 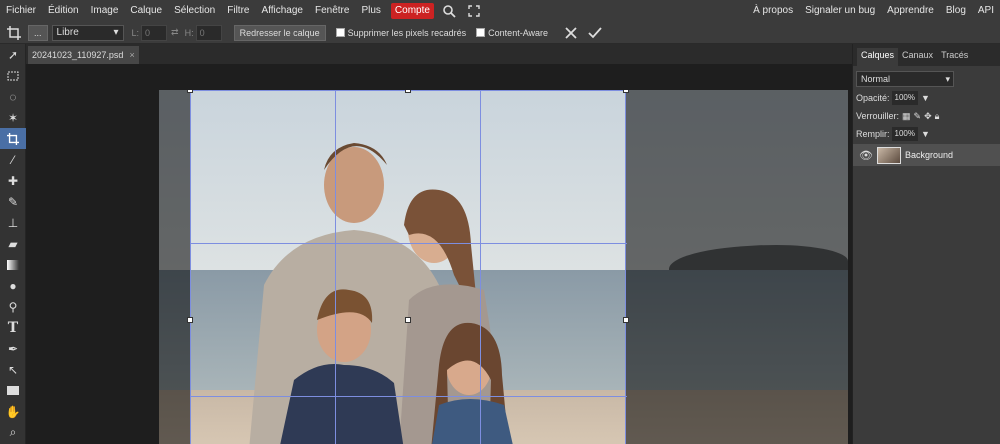 I want to click on layer-row: 👁︎ Background, so click(x=926, y=155).